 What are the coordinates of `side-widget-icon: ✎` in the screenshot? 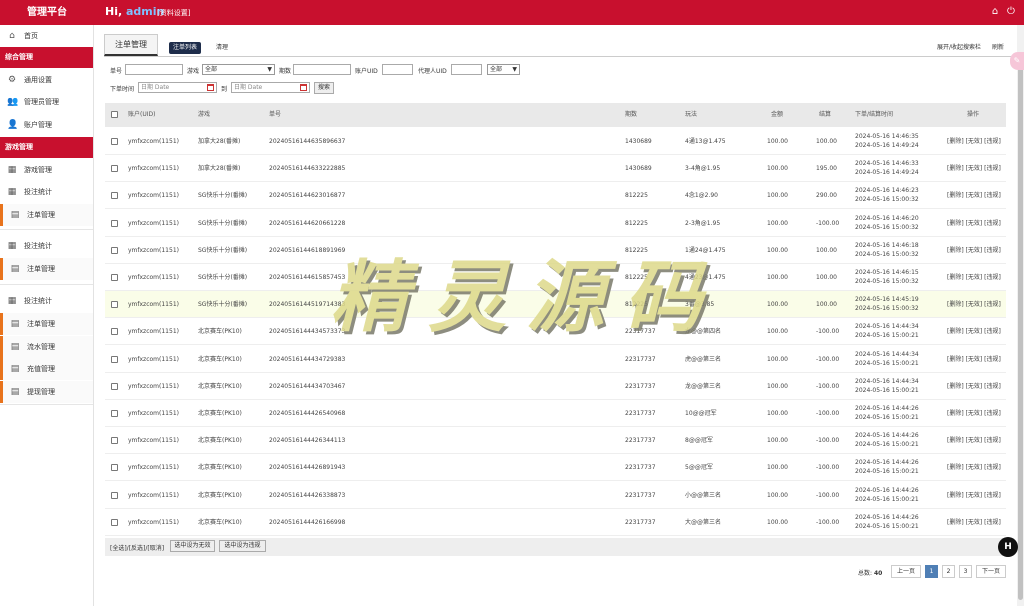 It's located at (1017, 61).